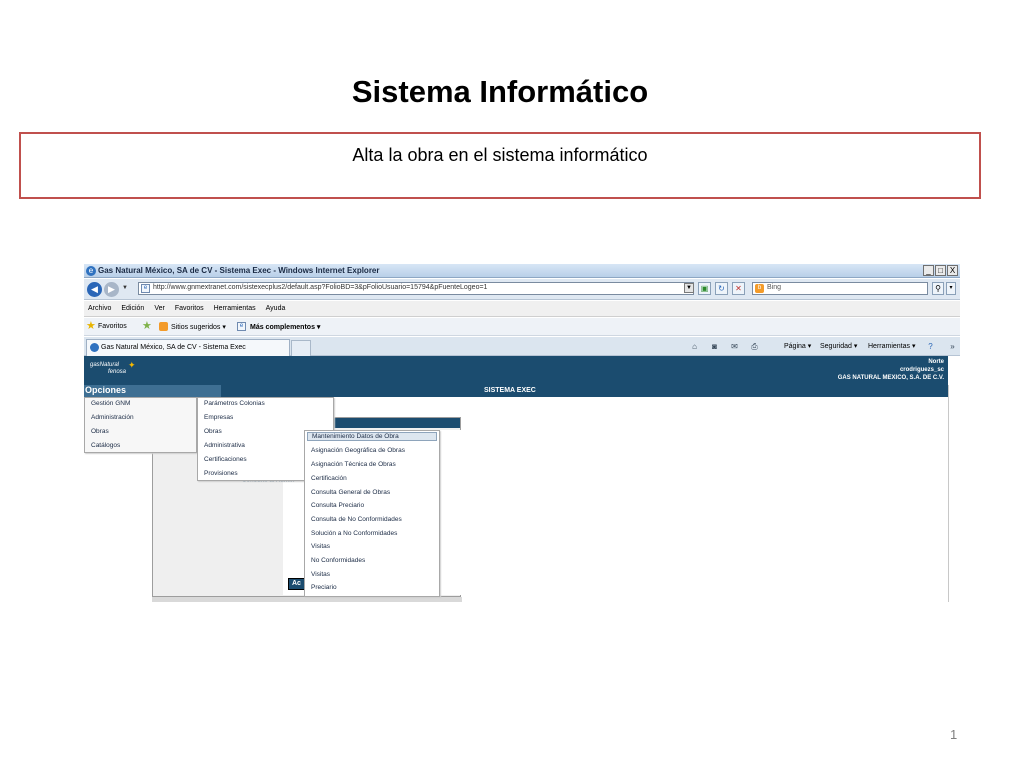 This screenshot has height=768, width=1024. I want to click on favorites-star-icon: ★, so click(91, 326).